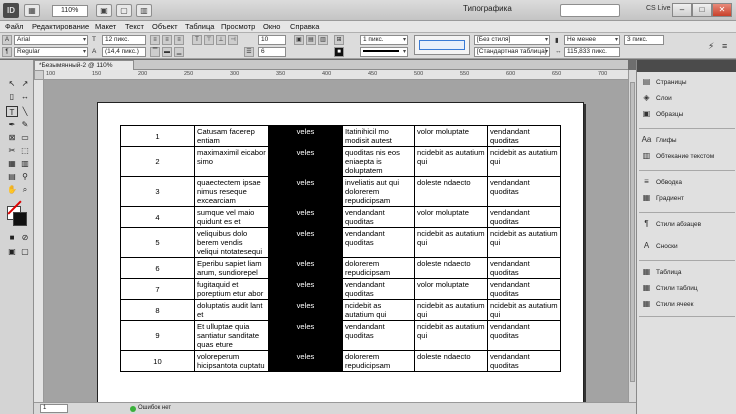 The width and height of the screenshot is (736, 414). What do you see at coordinates (12, 237) in the screenshot?
I see `apply-color-icon: ■` at bounding box center [12, 237].